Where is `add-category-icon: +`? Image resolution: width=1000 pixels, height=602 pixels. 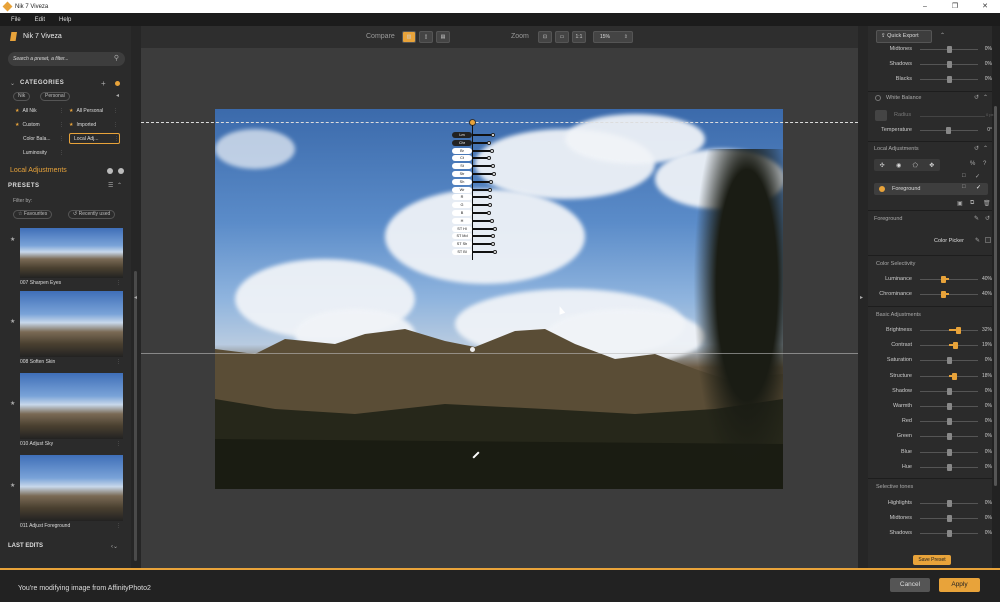 add-category-icon: + is located at coordinates (103, 83).